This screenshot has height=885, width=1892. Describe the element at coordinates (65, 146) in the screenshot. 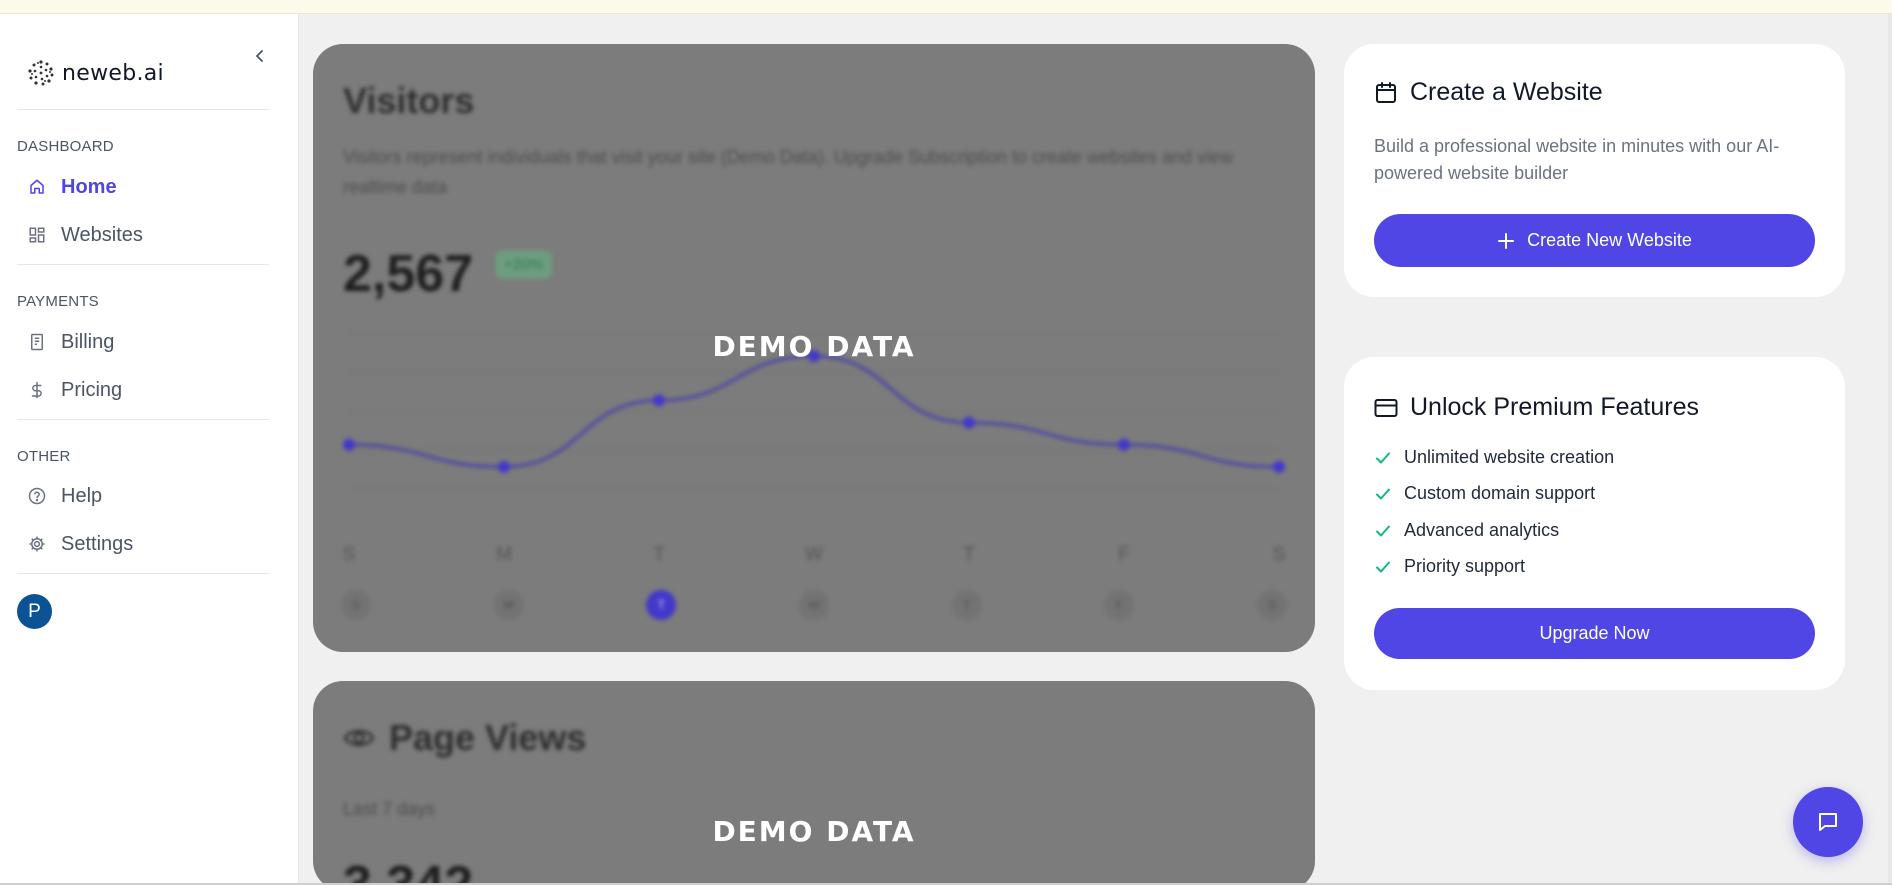

I see `section-label-dashboard: DASHBOARD` at that location.